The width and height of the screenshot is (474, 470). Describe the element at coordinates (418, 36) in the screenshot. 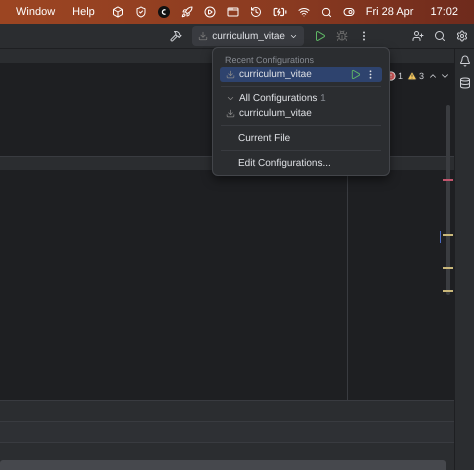

I see `user-icon` at that location.